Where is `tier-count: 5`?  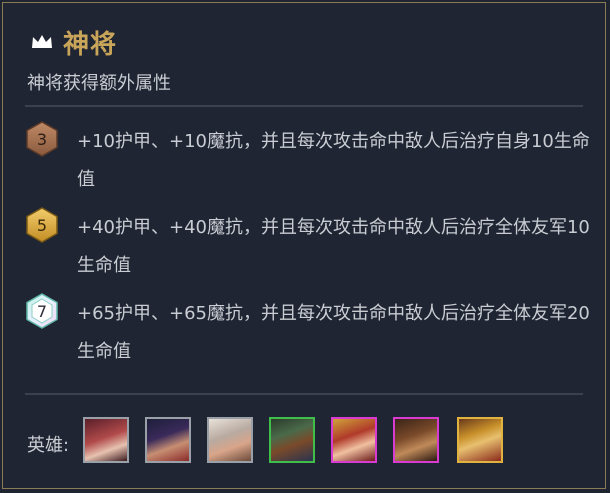
tier-count: 5 is located at coordinates (42, 225).